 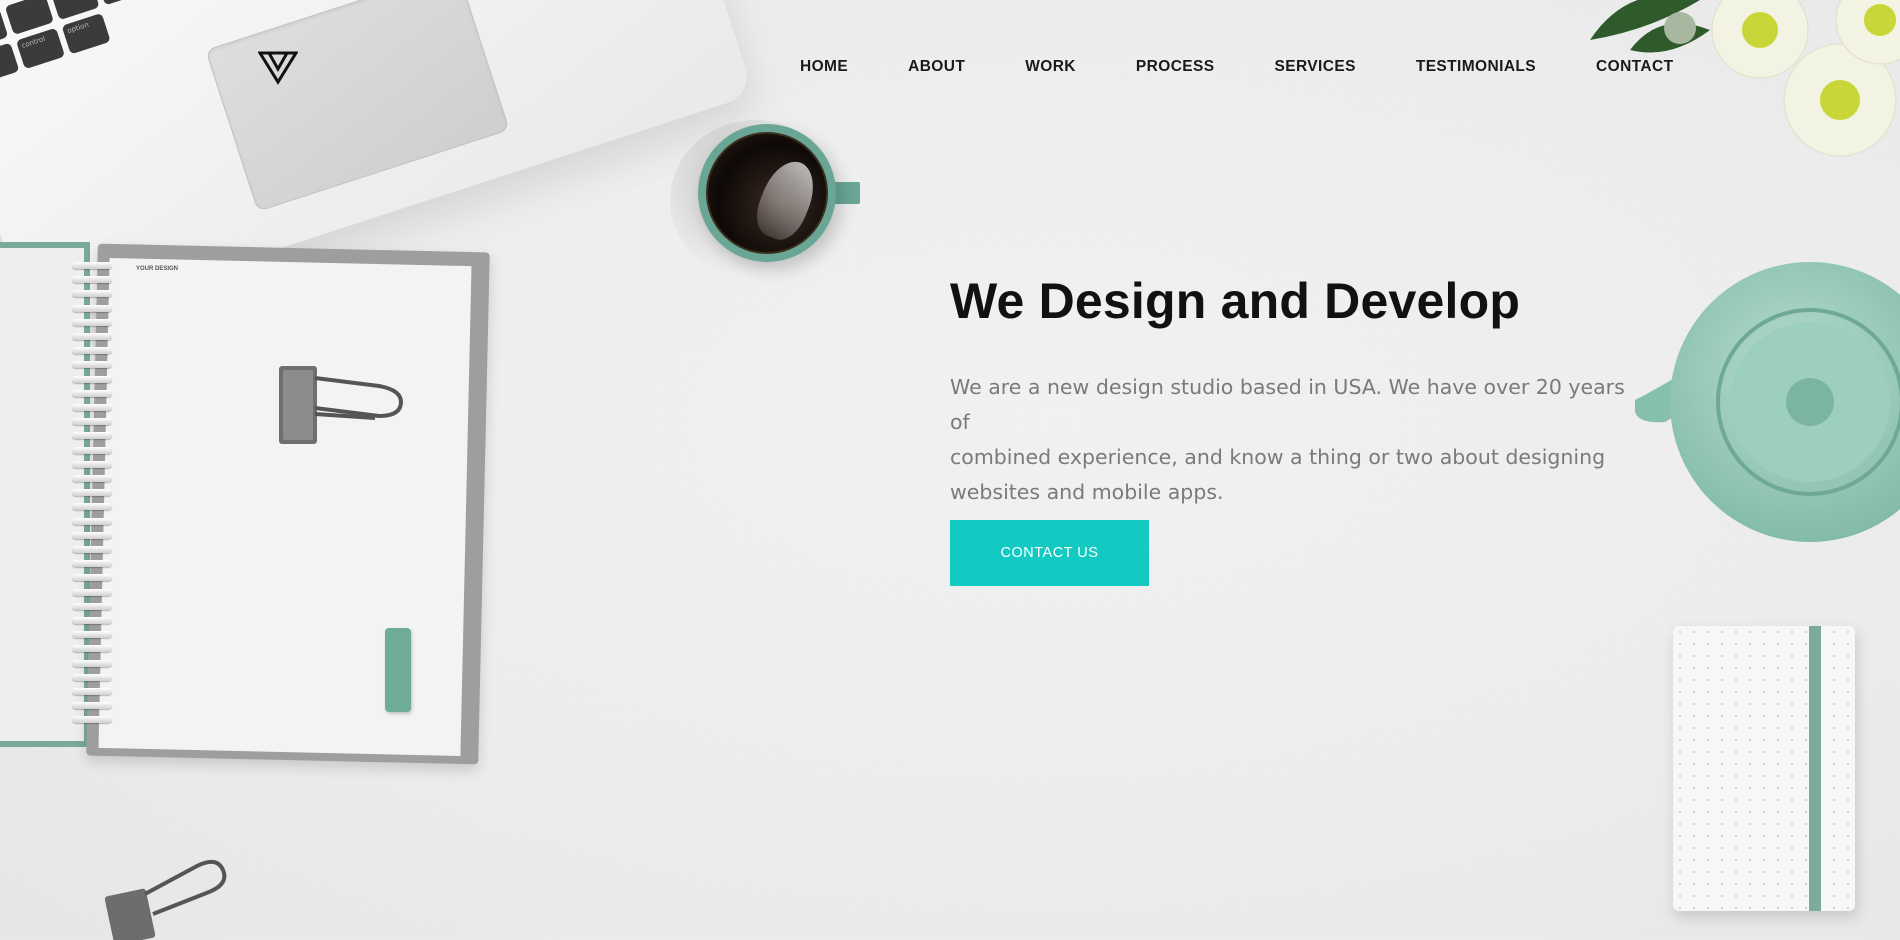 I want to click on nav-work: WORK, so click(x=1050, y=67).